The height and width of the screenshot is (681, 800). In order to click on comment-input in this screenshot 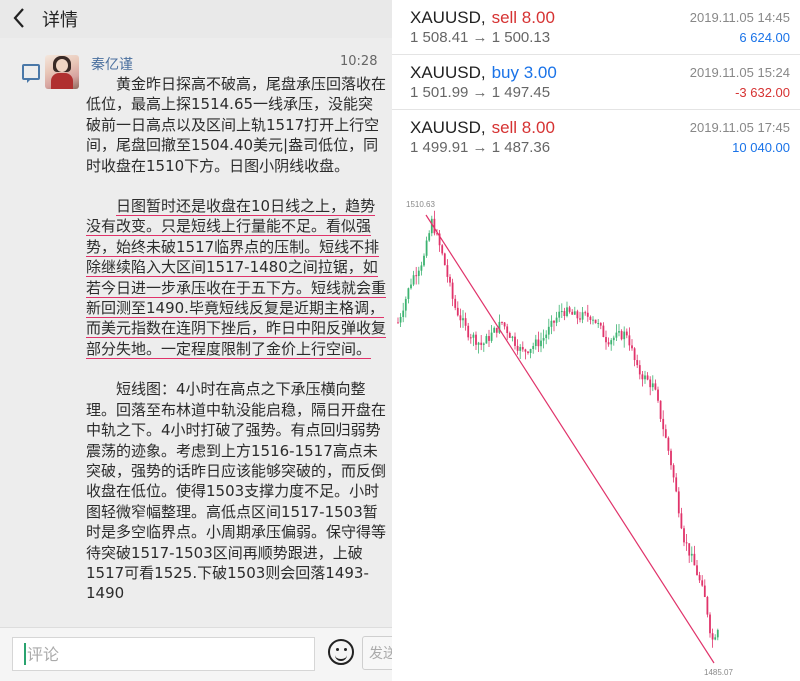, I will do `click(163, 654)`.